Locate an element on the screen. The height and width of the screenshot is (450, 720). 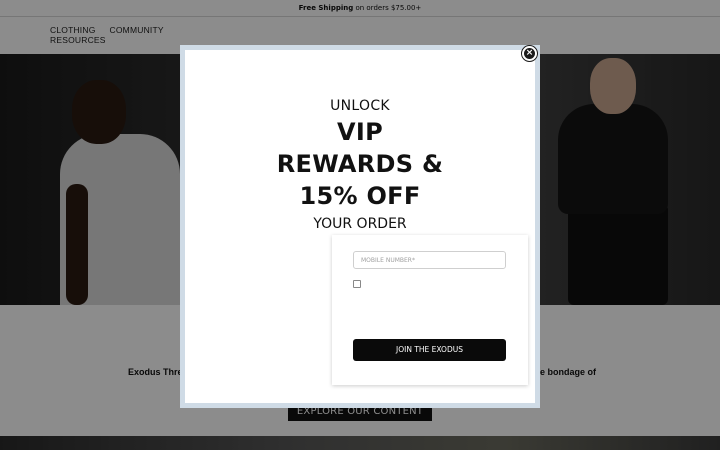
popup-vip-text: VIP is located at coordinates (360, 132).